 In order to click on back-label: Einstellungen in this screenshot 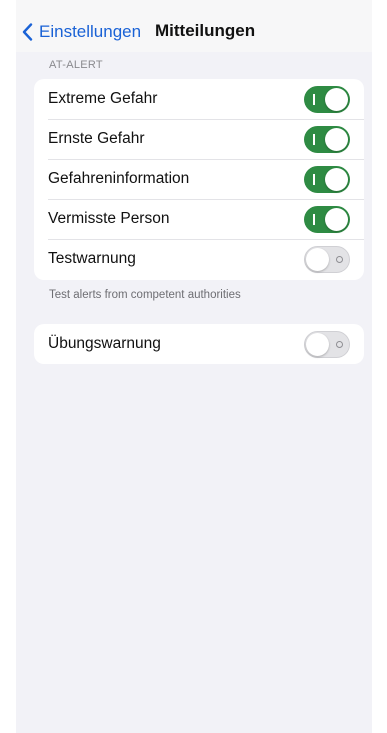, I will do `click(90, 31)`.